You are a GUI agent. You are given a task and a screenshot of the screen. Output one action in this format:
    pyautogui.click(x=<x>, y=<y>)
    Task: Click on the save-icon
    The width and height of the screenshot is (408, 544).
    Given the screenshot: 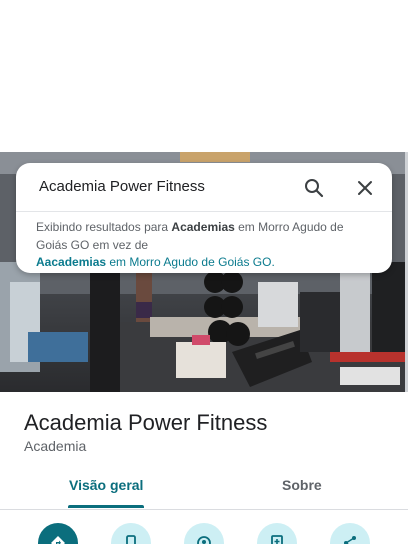 What is the action you would take?
    pyautogui.click(x=277, y=533)
    